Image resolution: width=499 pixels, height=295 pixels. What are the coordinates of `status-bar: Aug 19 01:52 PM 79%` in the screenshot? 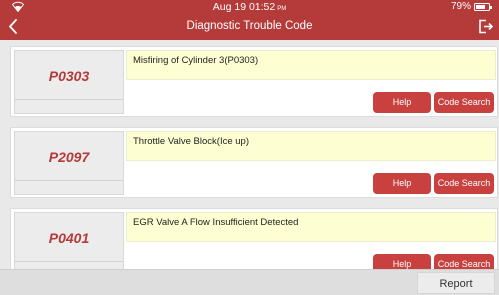 It's located at (249, 6).